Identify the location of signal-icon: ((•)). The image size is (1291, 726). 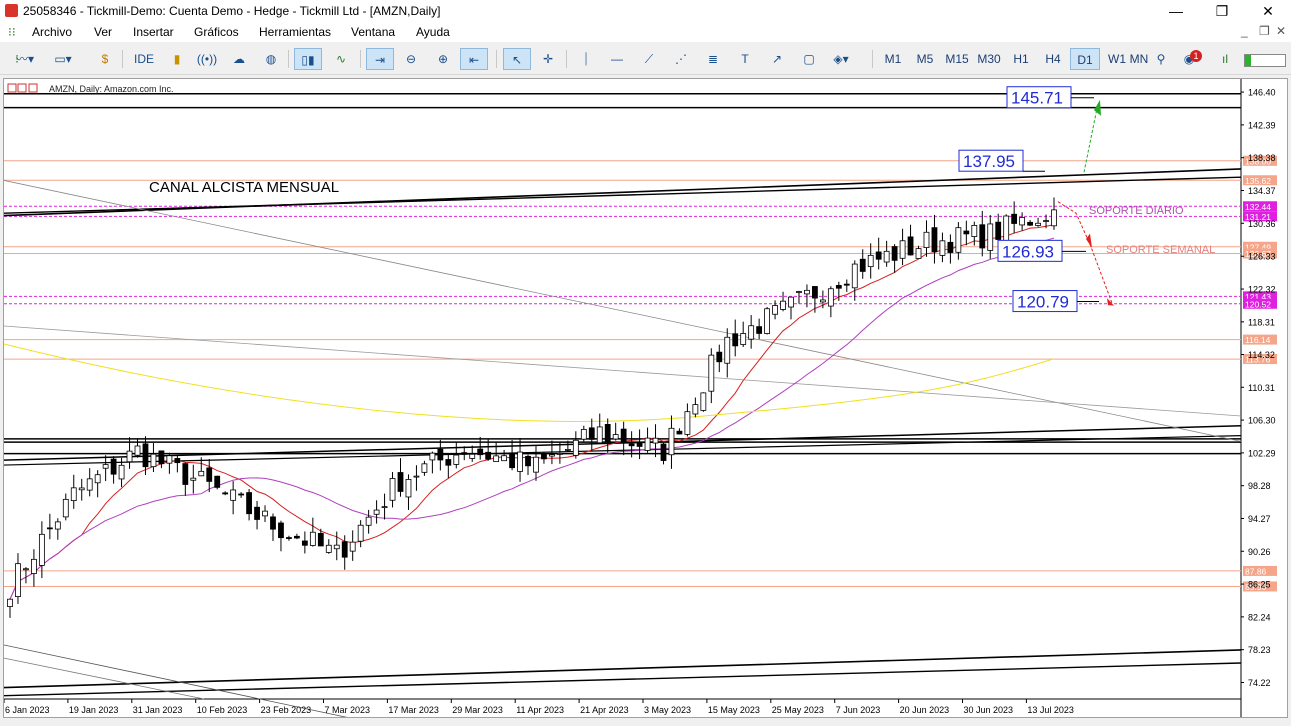
(207, 59).